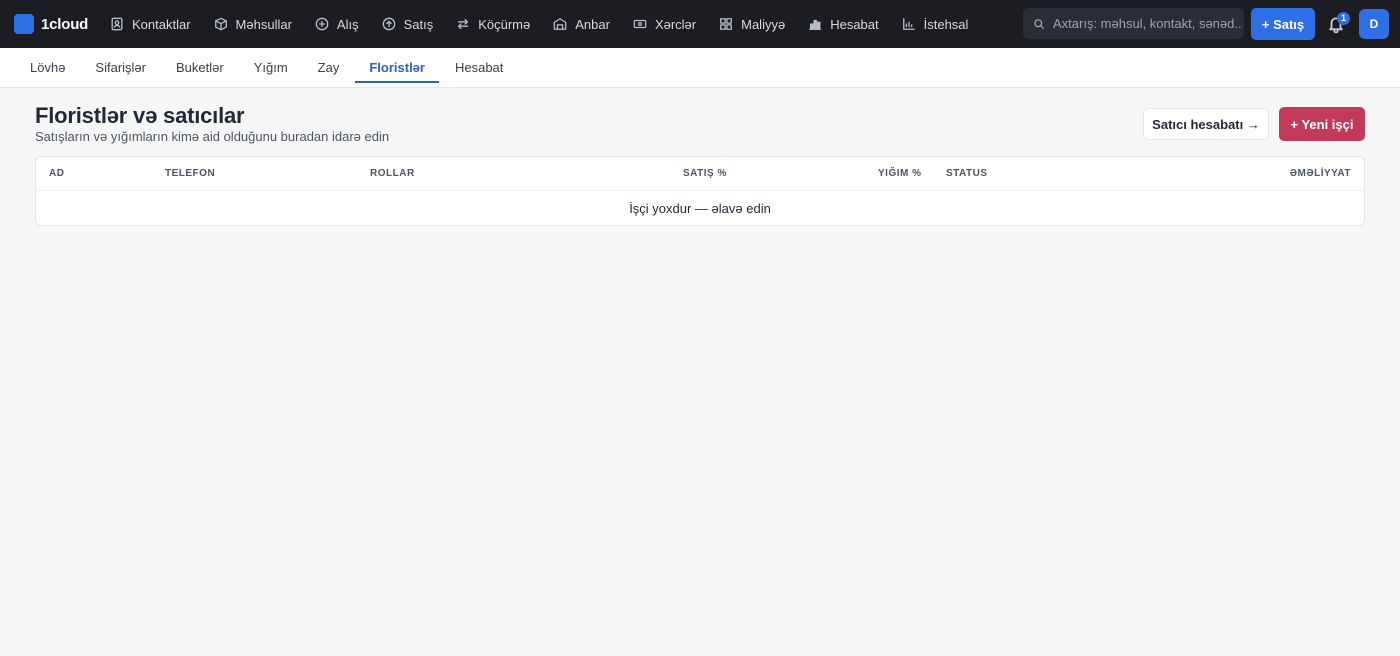 The height and width of the screenshot is (656, 1400). Describe the element at coordinates (705, 173) in the screenshot. I see `column-header-sales-percent: SATIŞ %` at that location.